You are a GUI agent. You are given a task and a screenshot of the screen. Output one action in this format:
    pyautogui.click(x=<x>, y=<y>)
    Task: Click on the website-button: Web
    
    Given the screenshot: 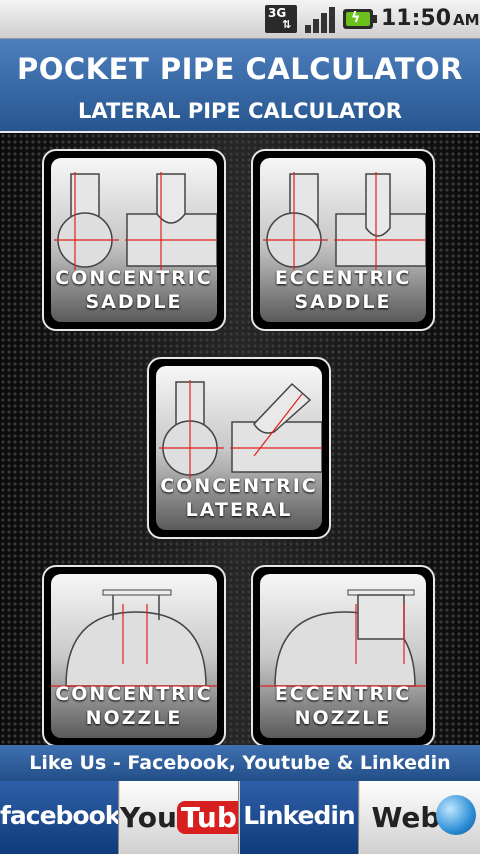 What is the action you would take?
    pyautogui.click(x=420, y=817)
    